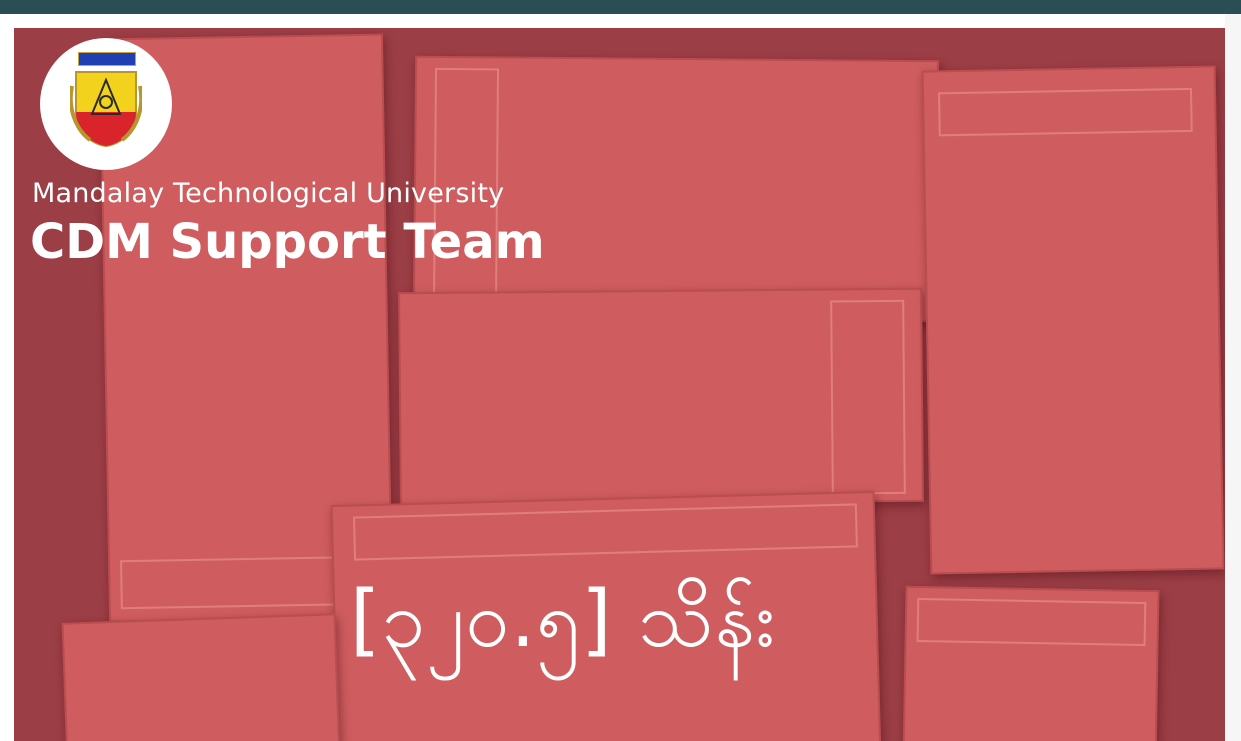 Image resolution: width=1241 pixels, height=741 pixels. Describe the element at coordinates (7, 377) in the screenshot. I see `left-white-border` at that location.